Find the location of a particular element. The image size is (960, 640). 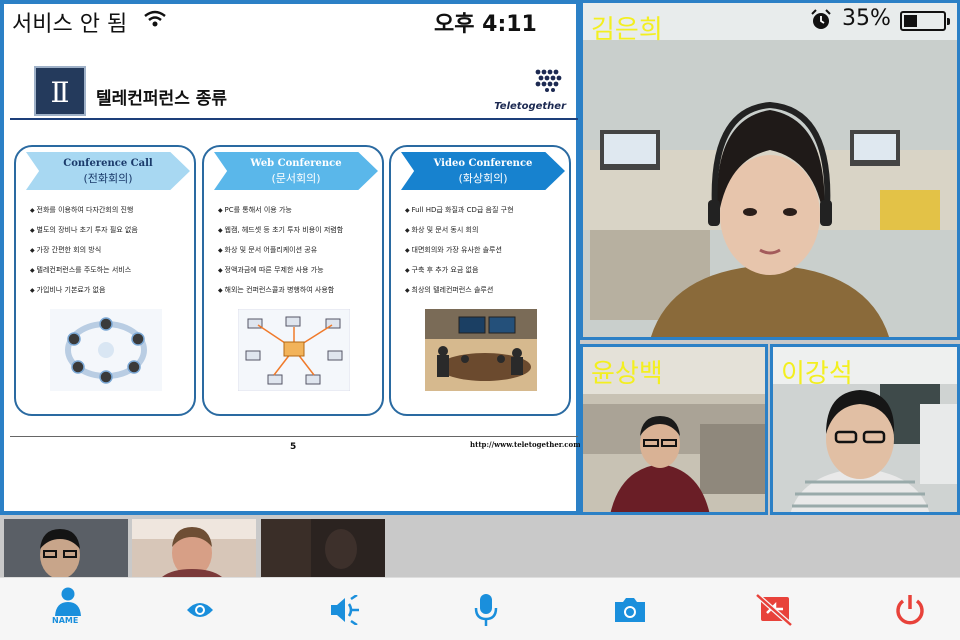

microphone-toggle-button is located at coordinates (486, 609).